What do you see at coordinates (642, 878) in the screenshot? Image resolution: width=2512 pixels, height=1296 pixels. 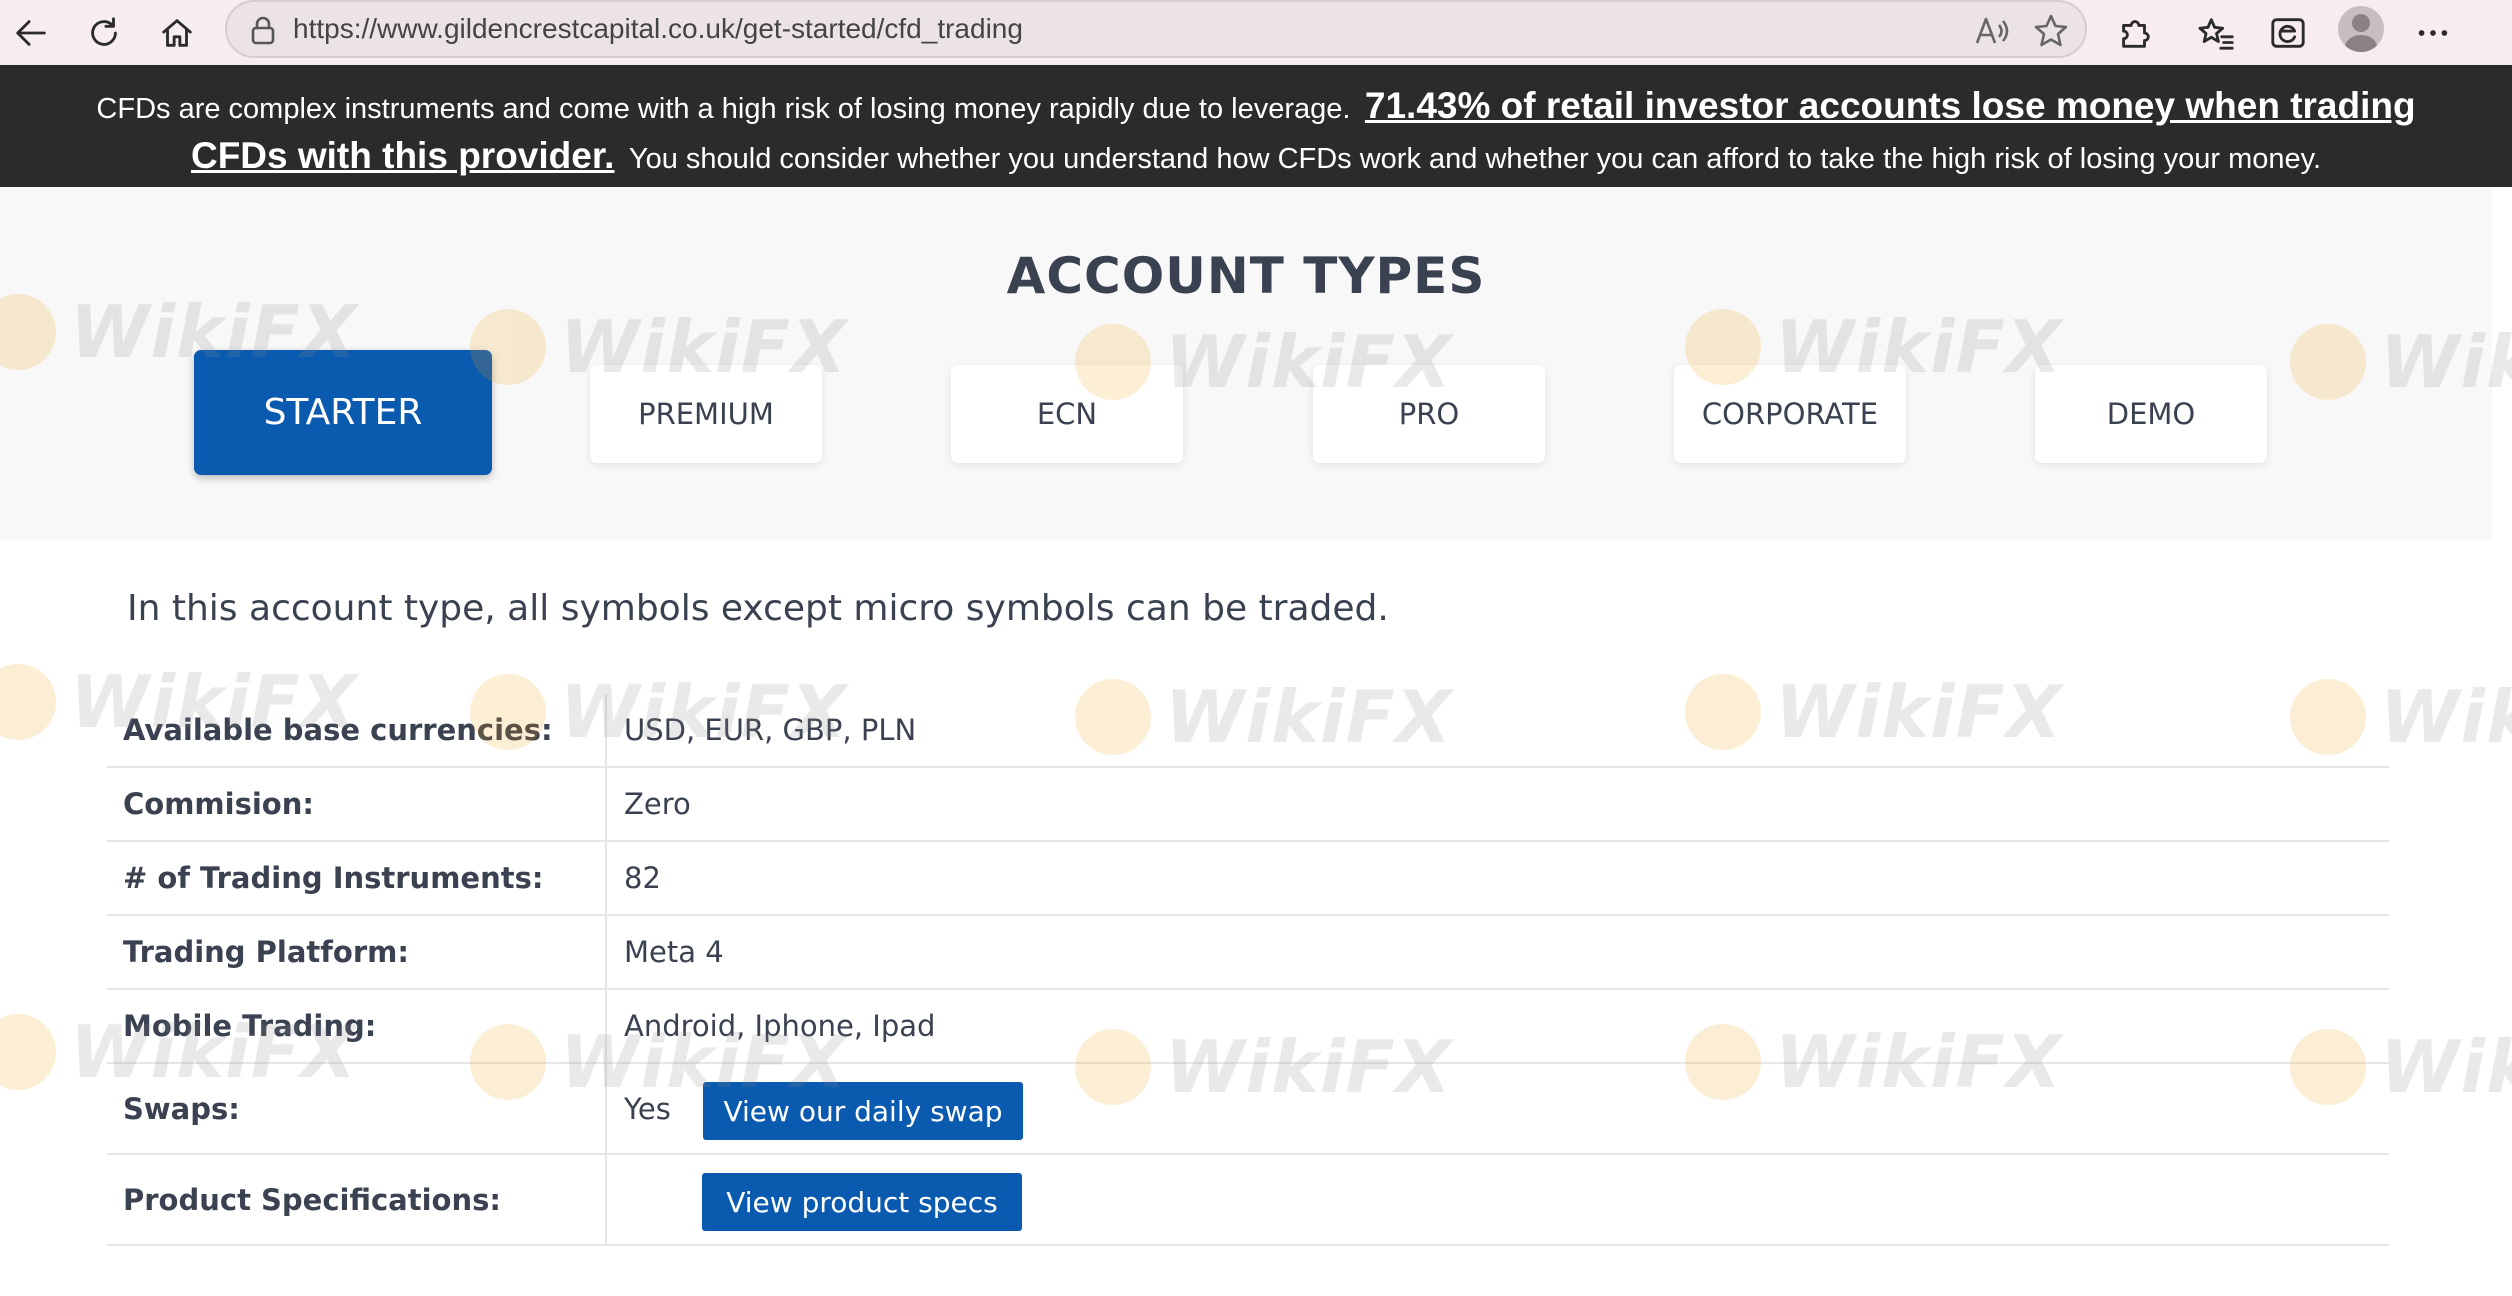 I see `row-value: 82` at bounding box center [642, 878].